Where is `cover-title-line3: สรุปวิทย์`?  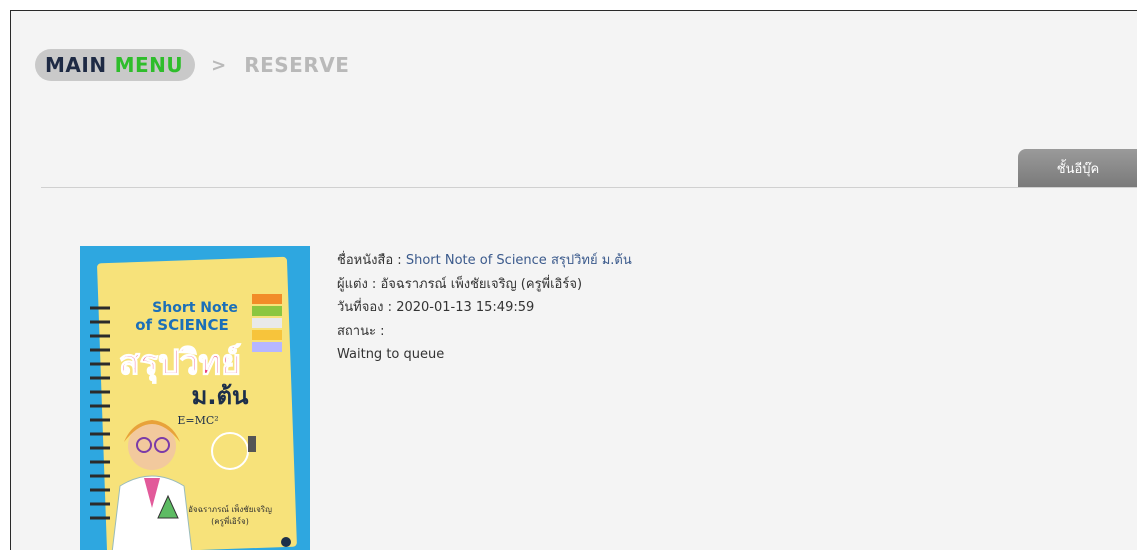 cover-title-line3: สรุปวิทย์ is located at coordinates (180, 363).